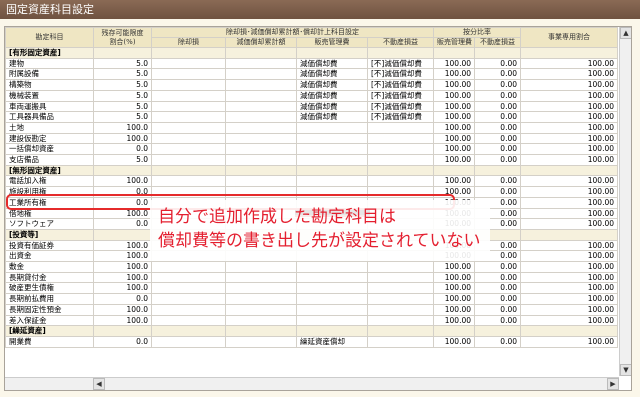  Describe the element at coordinates (311, 85) in the screenshot. I see `table-row: 構築物 5.0 減価償却費 [不]減価償却費 100.00 0.00 100.00` at that location.